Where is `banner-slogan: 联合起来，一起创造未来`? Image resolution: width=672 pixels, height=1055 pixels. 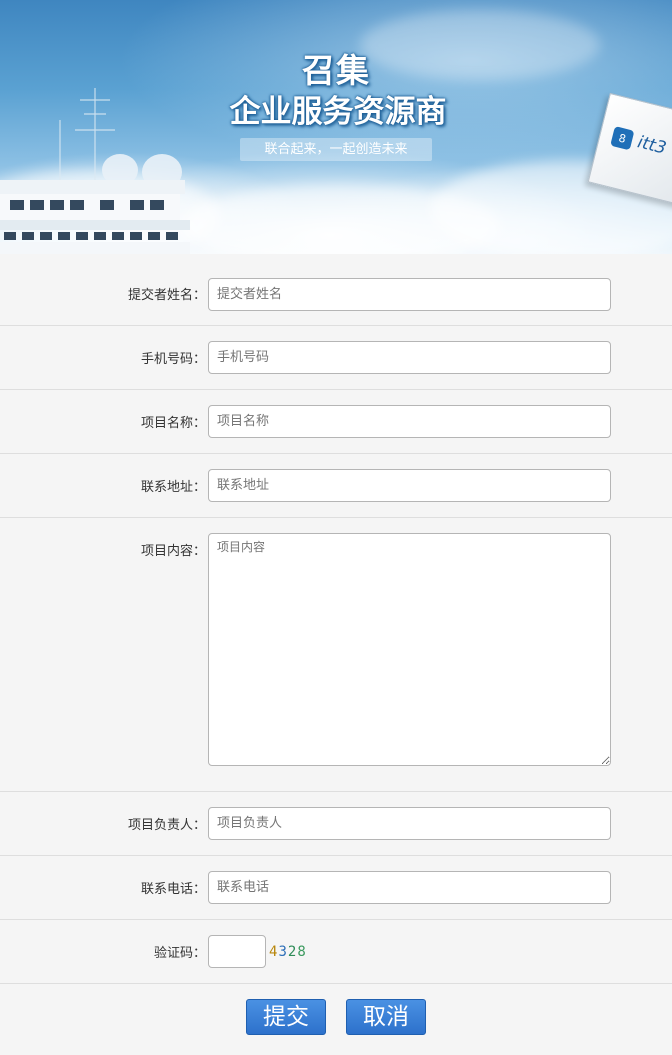
banner-slogan: 联合起来，一起创造未来 is located at coordinates (336, 149).